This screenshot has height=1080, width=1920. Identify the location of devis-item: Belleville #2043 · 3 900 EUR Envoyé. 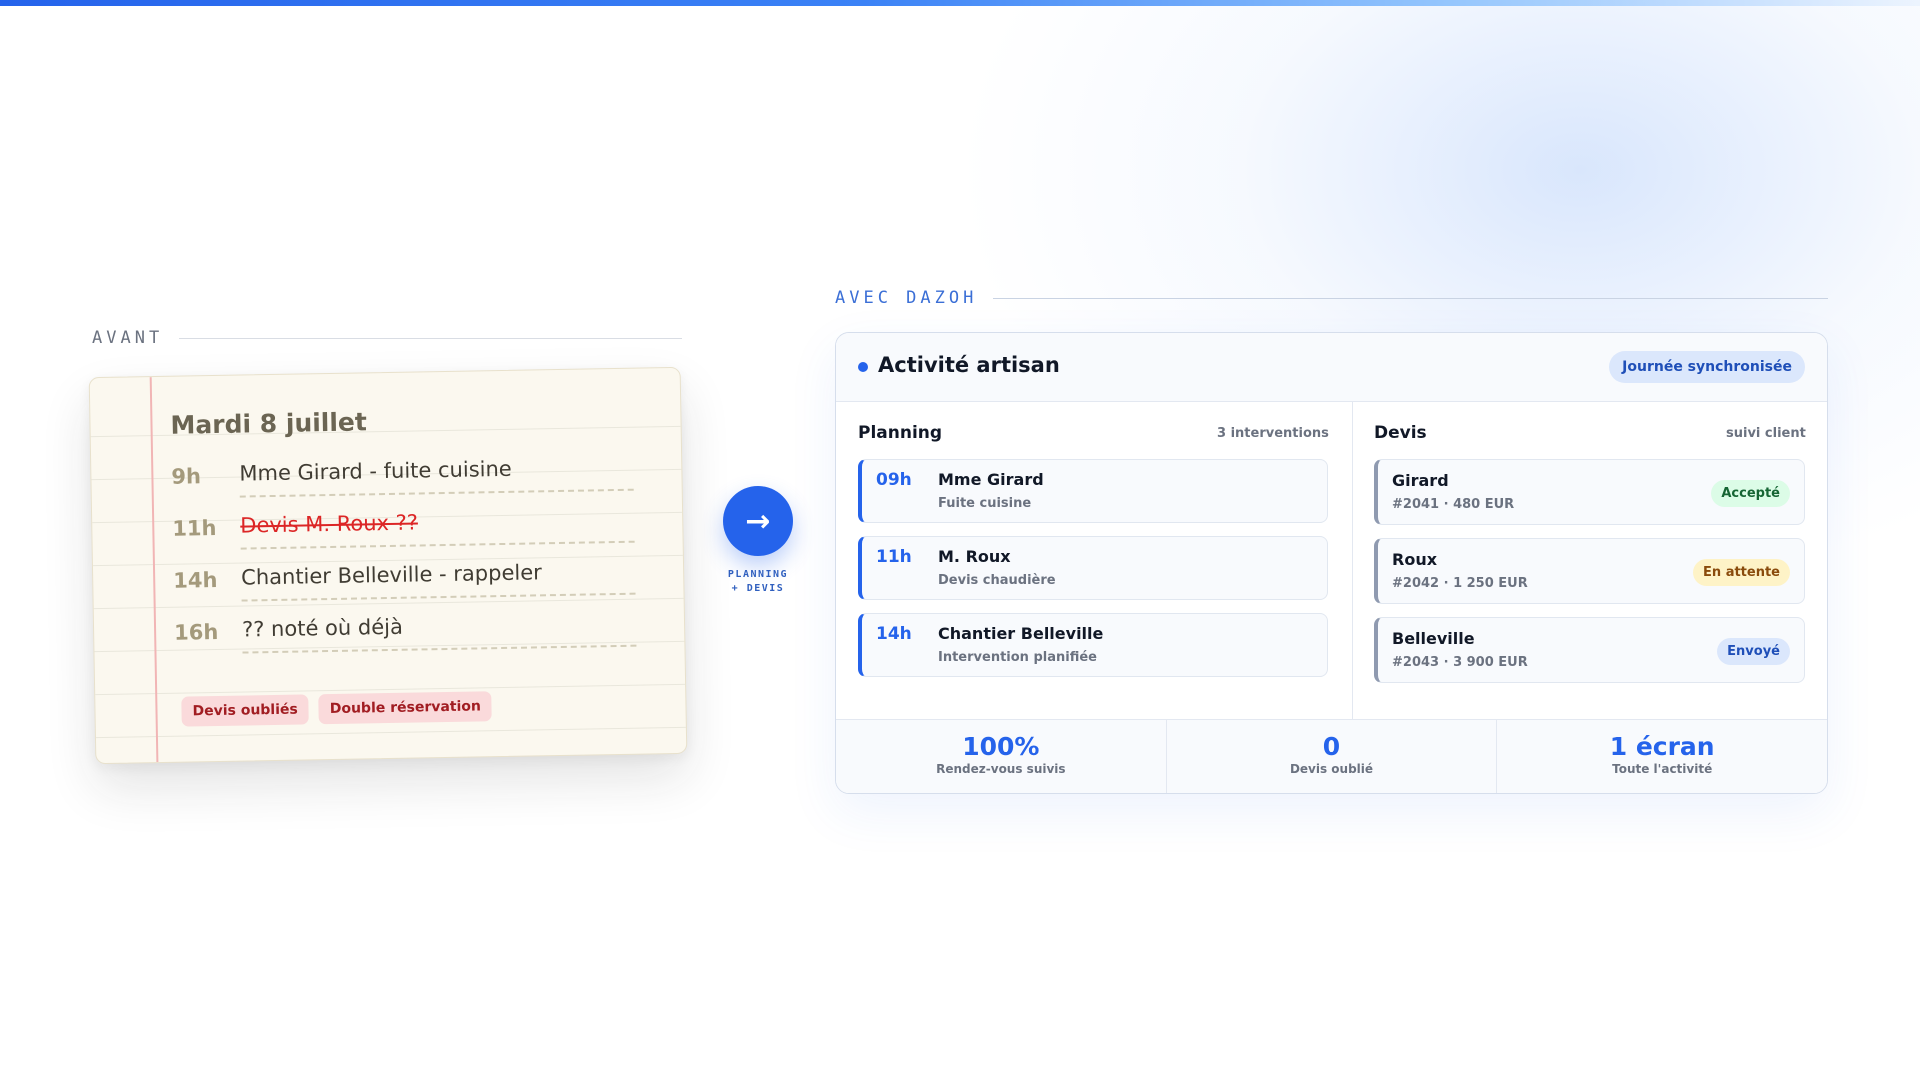
(1589, 650).